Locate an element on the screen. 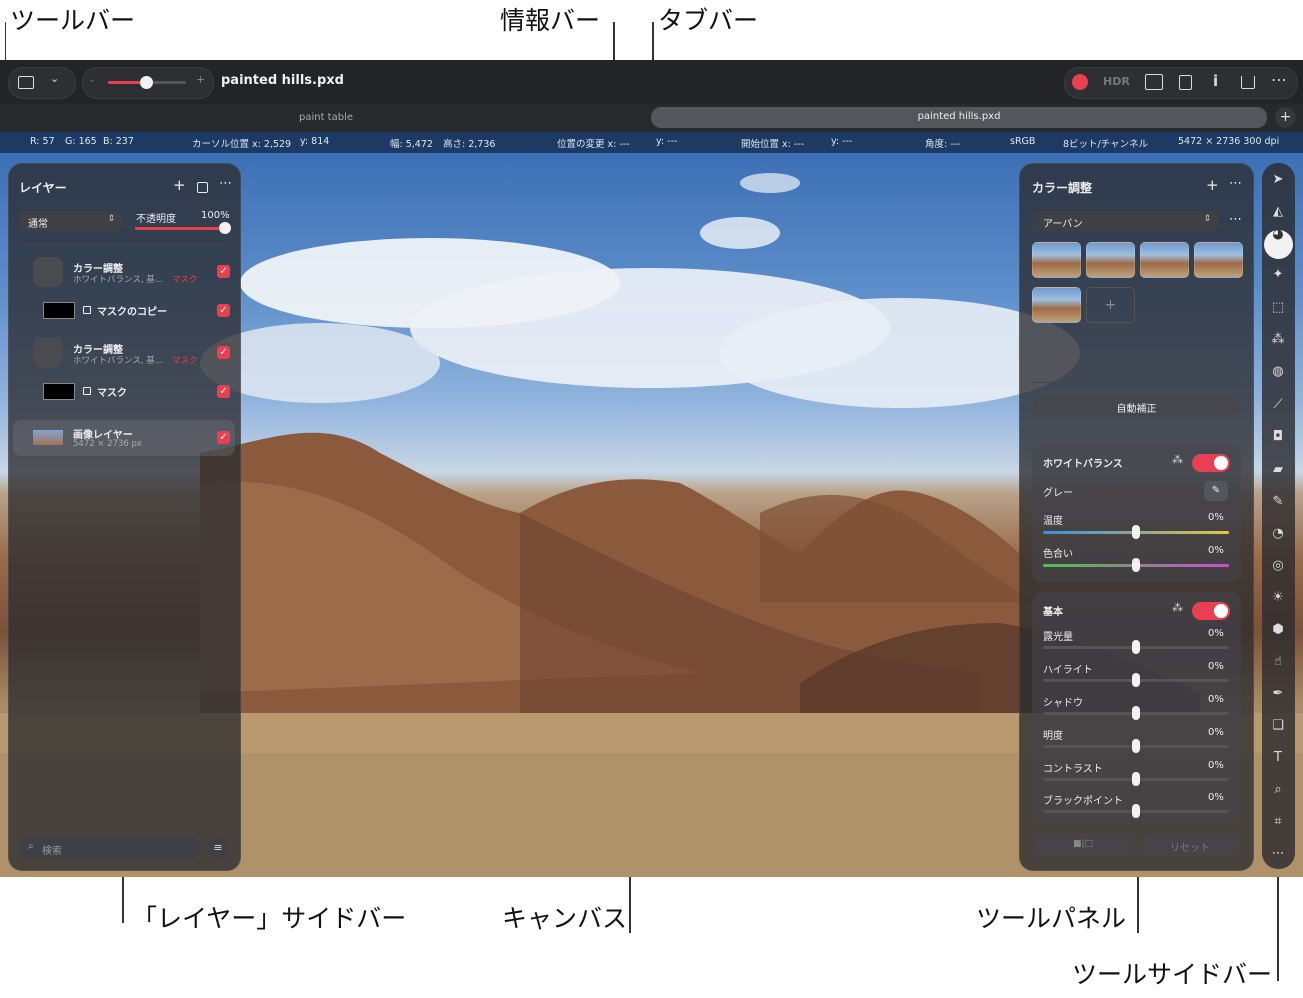 Image resolution: width=1303 pixels, height=998 pixels. opacity-label: 不透明度 is located at coordinates (156, 219).